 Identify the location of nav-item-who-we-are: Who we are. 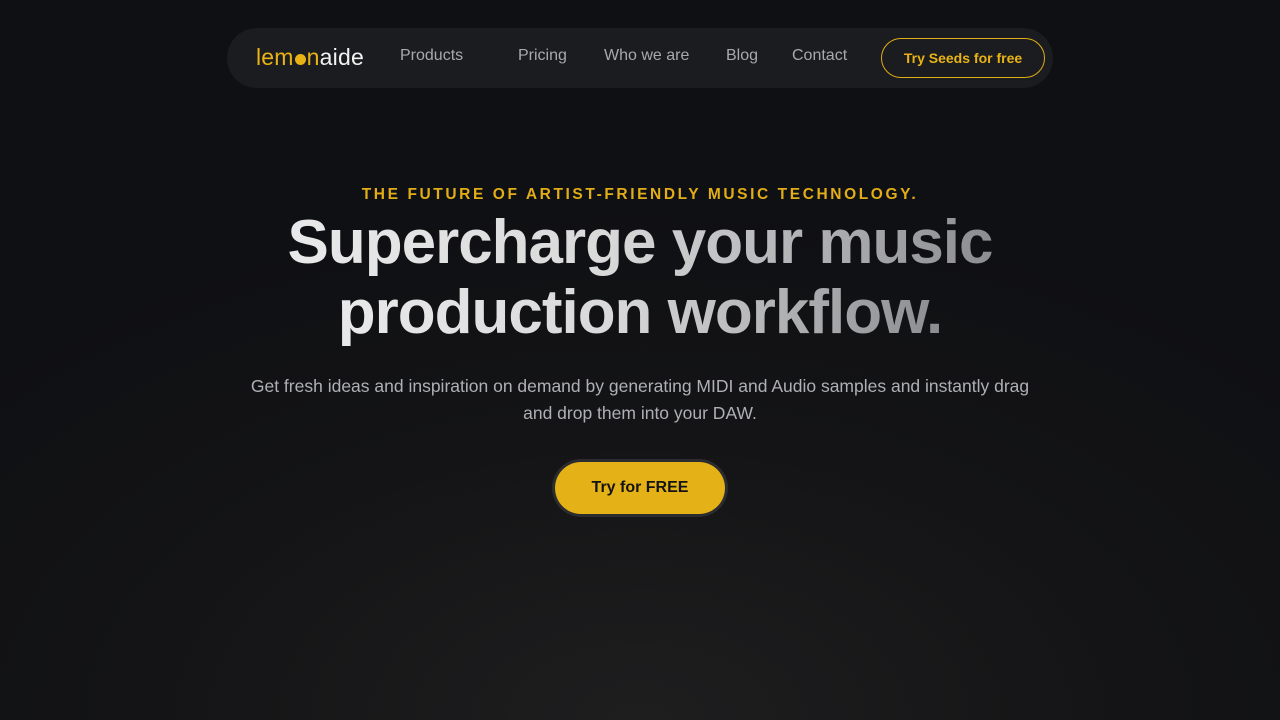
(646, 56).